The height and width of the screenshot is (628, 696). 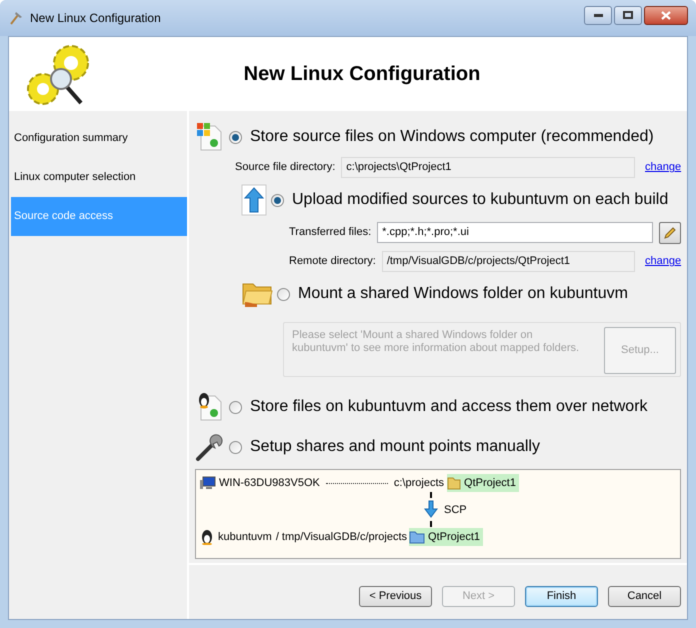 What do you see at coordinates (95, 18) in the screenshot?
I see `window-title: New Linux Configuration` at bounding box center [95, 18].